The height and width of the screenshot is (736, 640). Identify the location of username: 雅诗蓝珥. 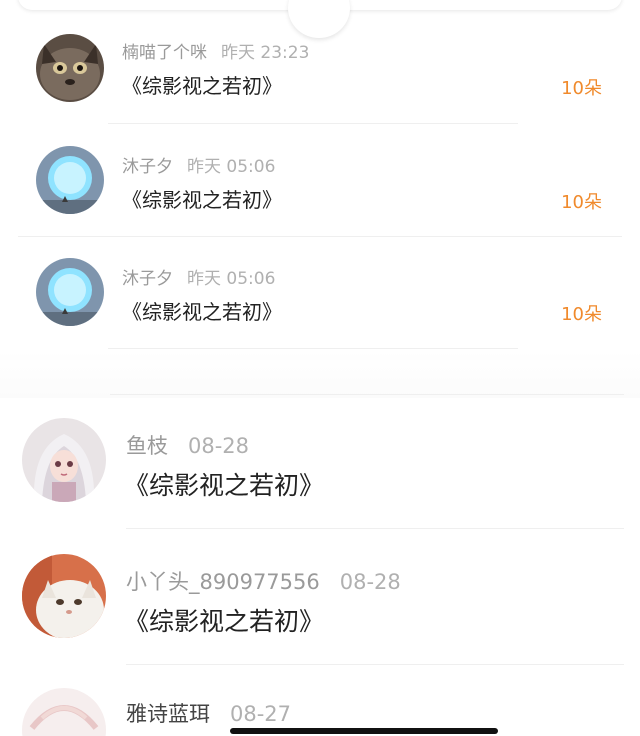
(168, 714).